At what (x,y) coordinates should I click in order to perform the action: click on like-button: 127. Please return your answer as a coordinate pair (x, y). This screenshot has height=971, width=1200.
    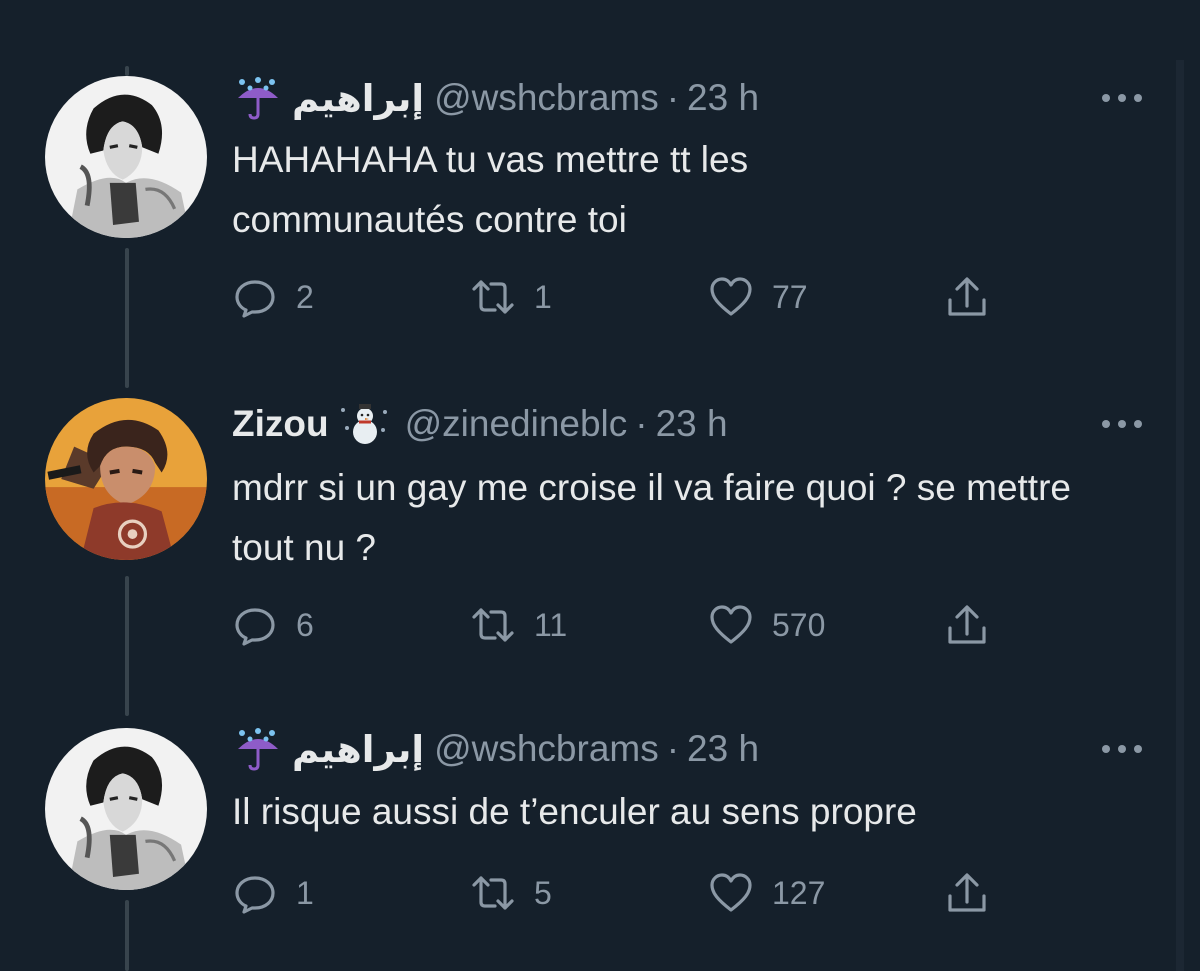
    Looking at the image, I should click on (766, 893).